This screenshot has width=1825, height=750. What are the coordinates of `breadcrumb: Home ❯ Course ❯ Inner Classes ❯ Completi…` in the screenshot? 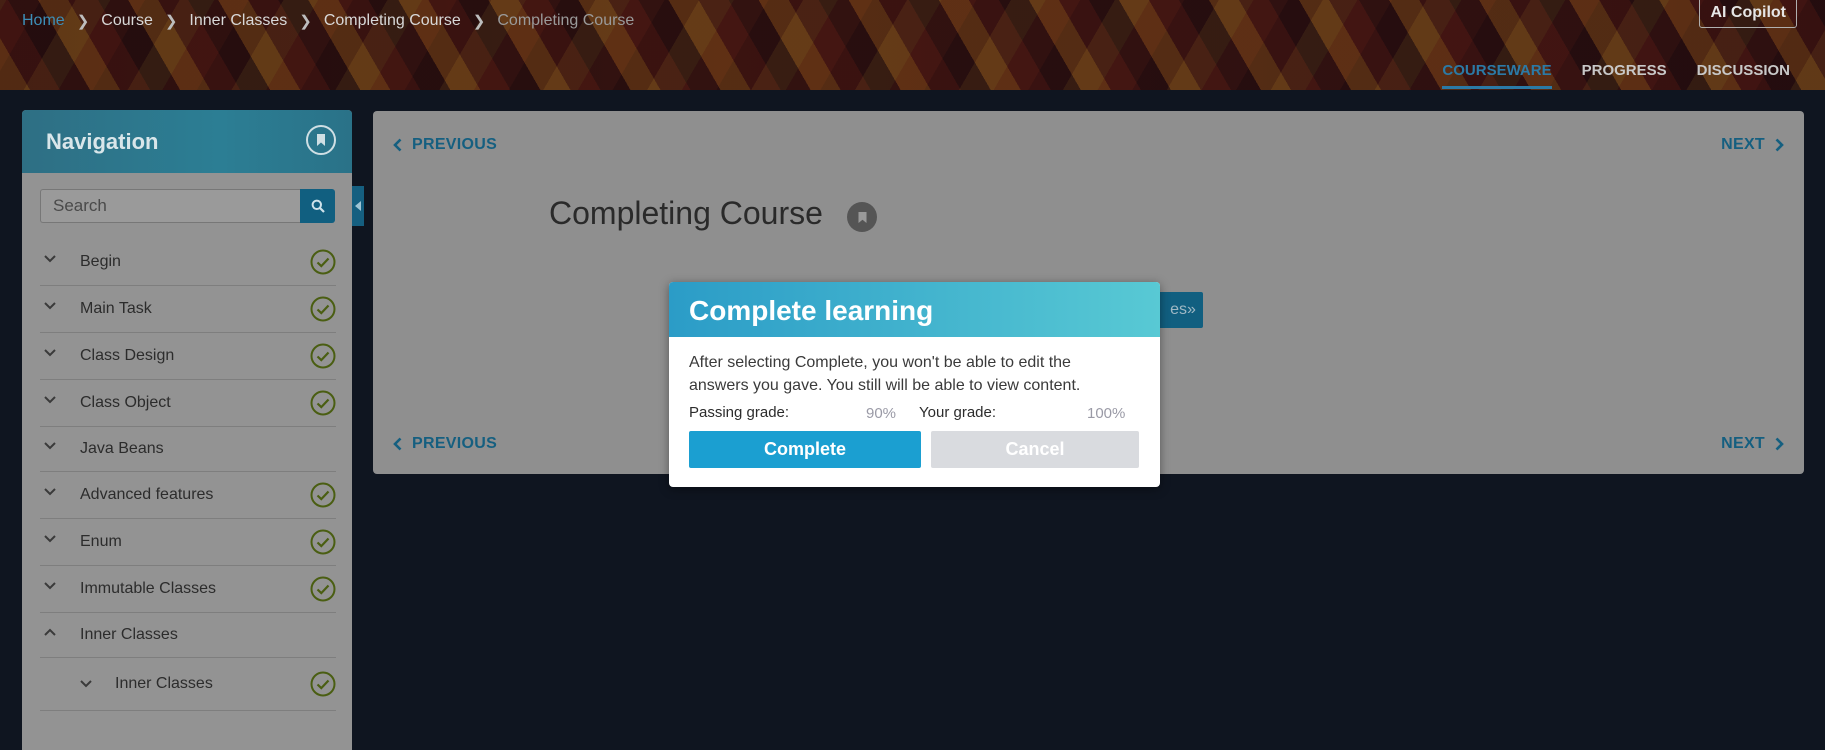 It's located at (328, 21).